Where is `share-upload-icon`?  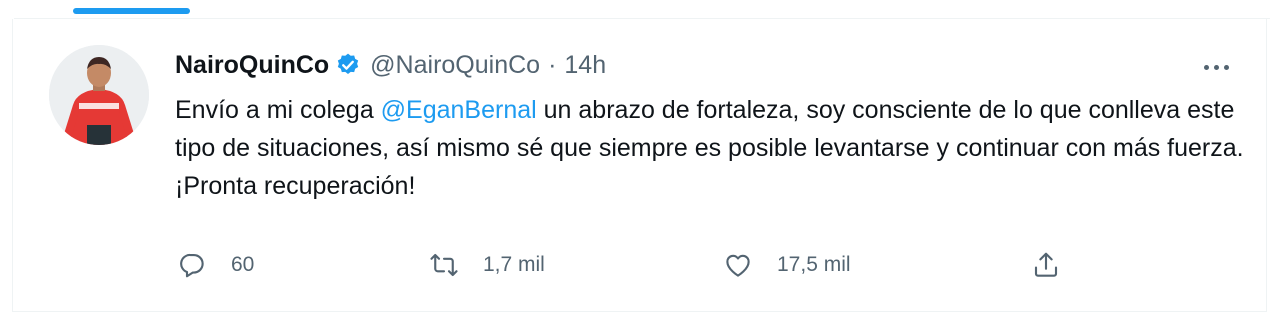 share-upload-icon is located at coordinates (1046, 264).